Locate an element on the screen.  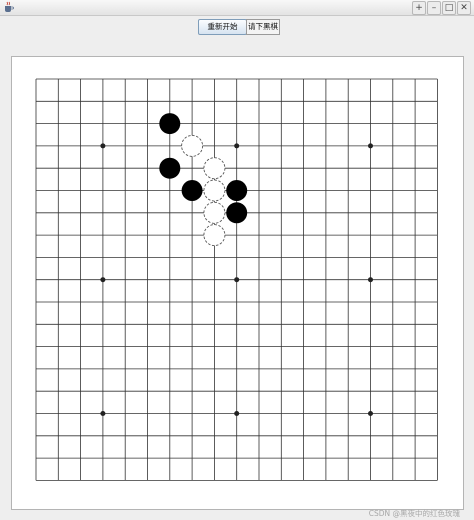
minimize-icon: + is located at coordinates (419, 8).